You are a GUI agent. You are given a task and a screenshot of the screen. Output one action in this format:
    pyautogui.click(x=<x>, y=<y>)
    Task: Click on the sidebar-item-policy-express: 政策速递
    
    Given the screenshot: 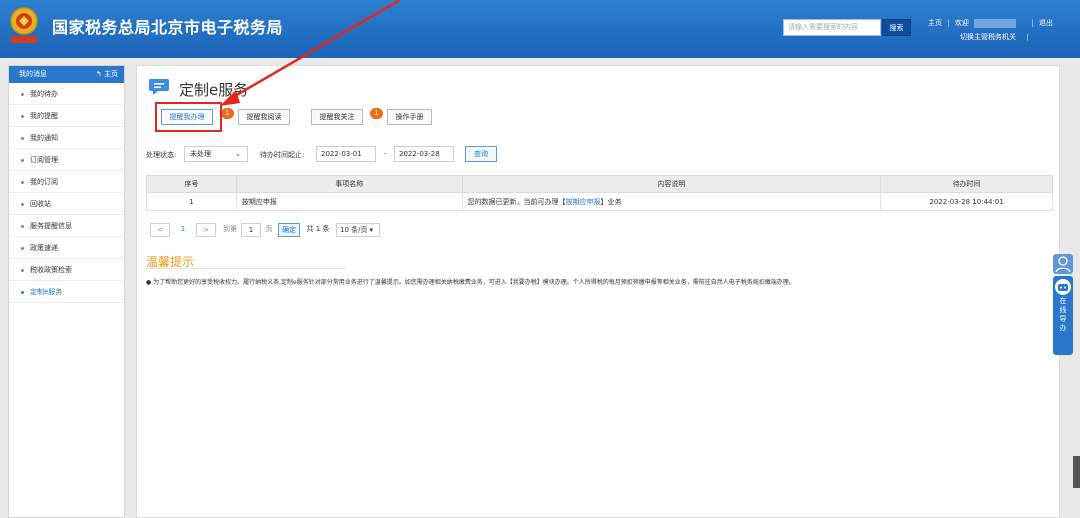 What is the action you would take?
    pyautogui.click(x=66, y=248)
    